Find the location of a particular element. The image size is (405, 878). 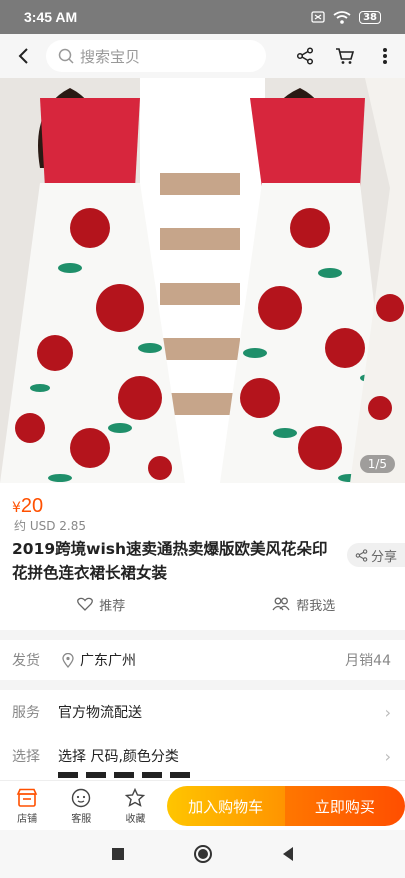

search-input: 搜索宝贝 is located at coordinates (156, 56).